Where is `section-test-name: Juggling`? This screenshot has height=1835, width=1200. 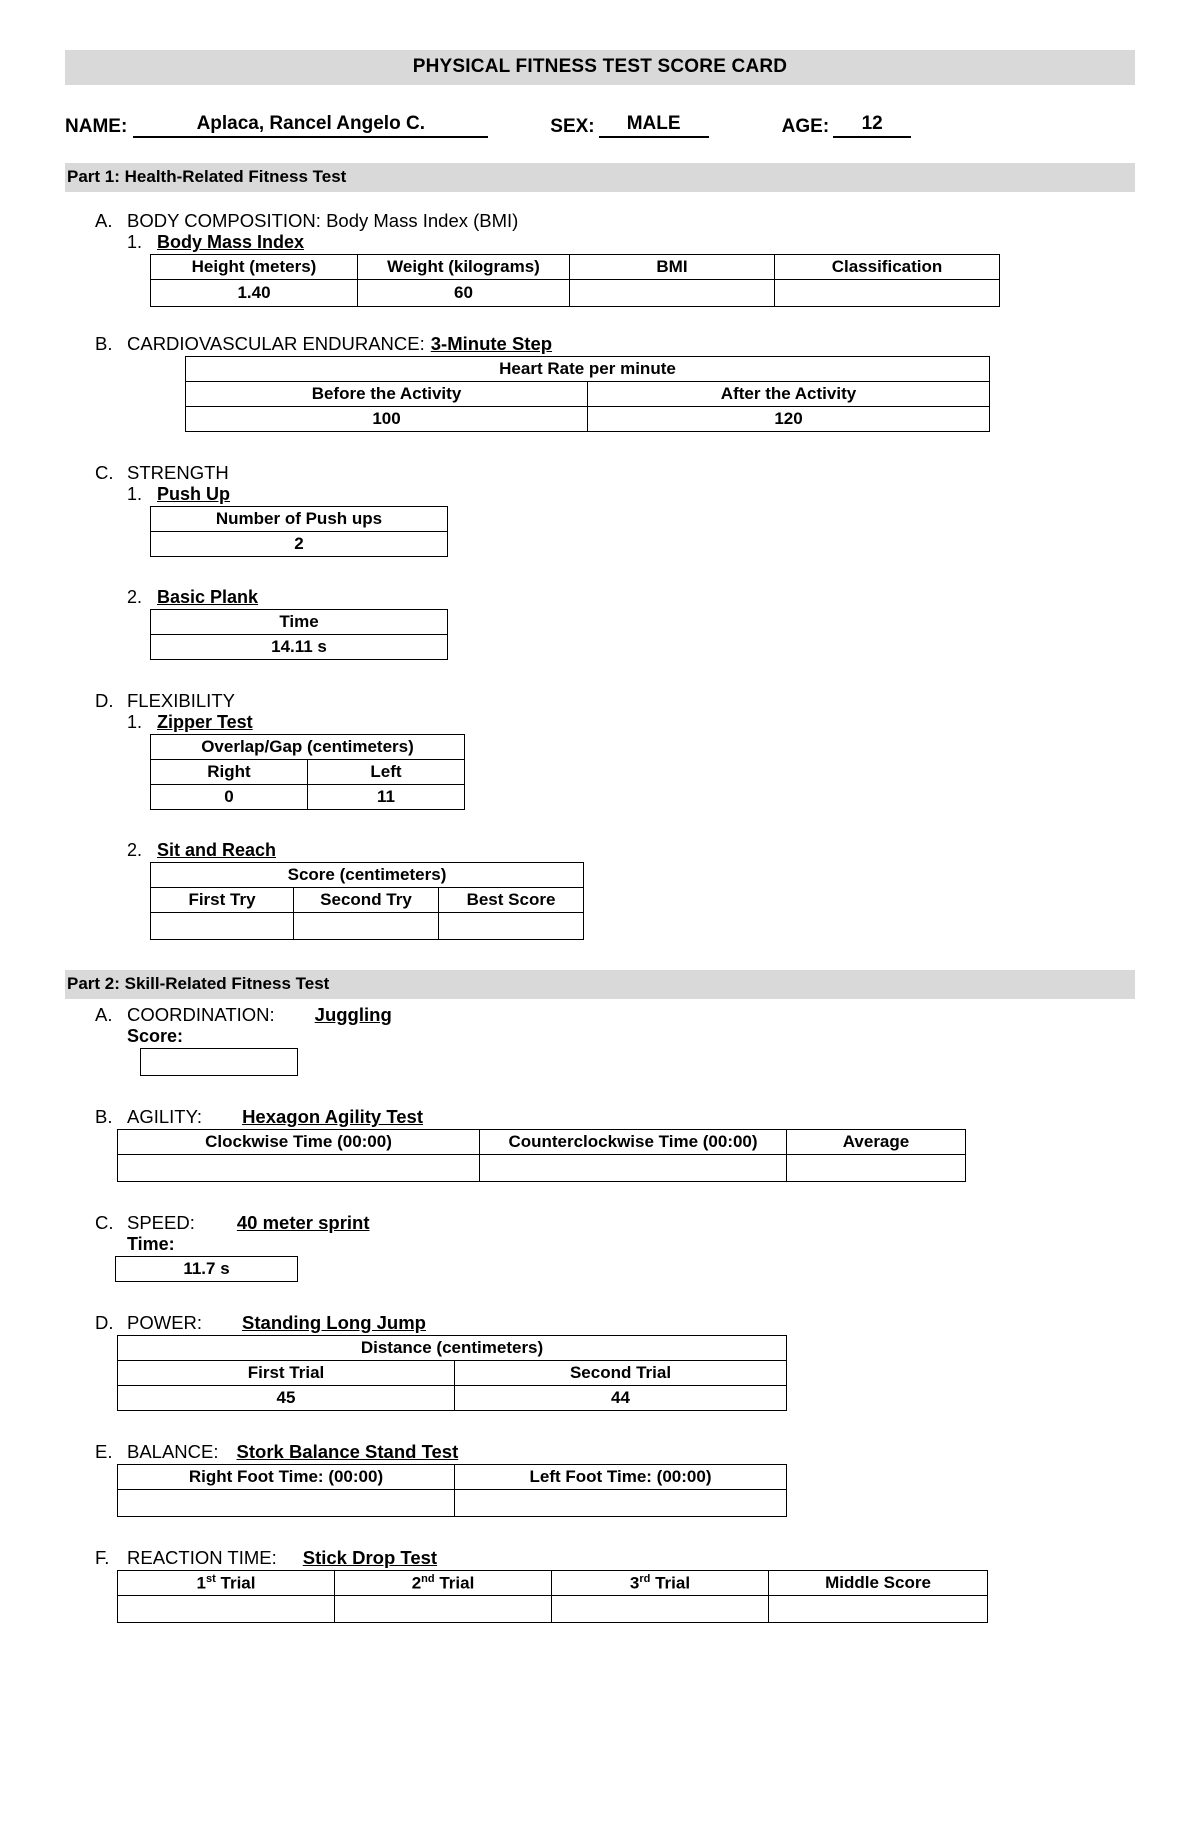 section-test-name: Juggling is located at coordinates (353, 1014).